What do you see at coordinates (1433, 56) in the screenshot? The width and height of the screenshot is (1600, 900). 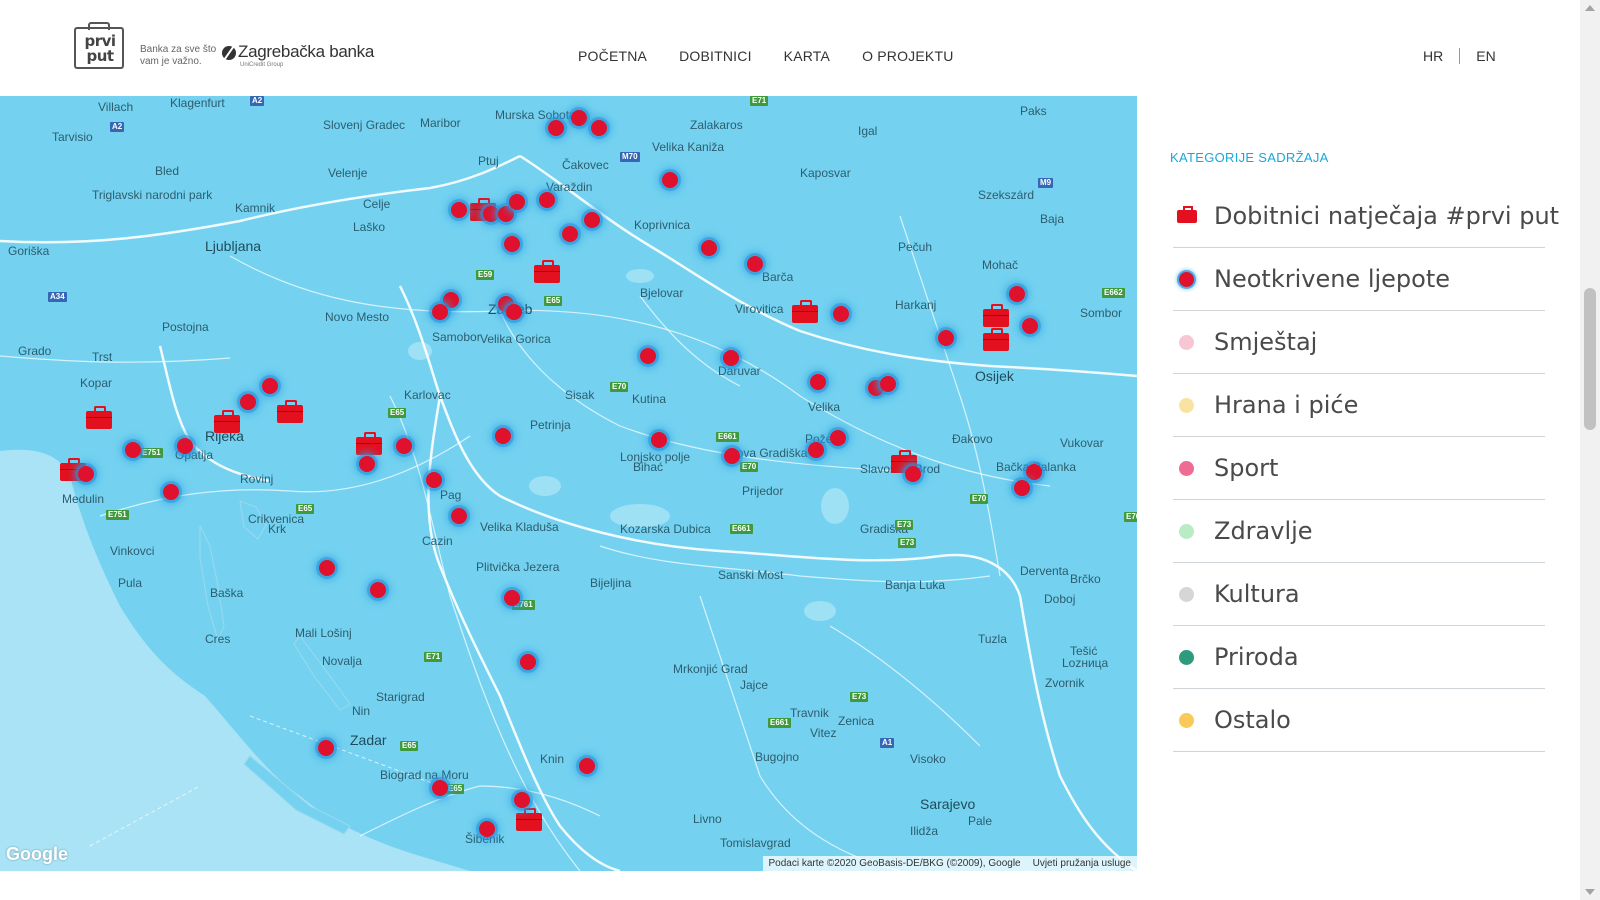 I see `lang-hr: HR` at bounding box center [1433, 56].